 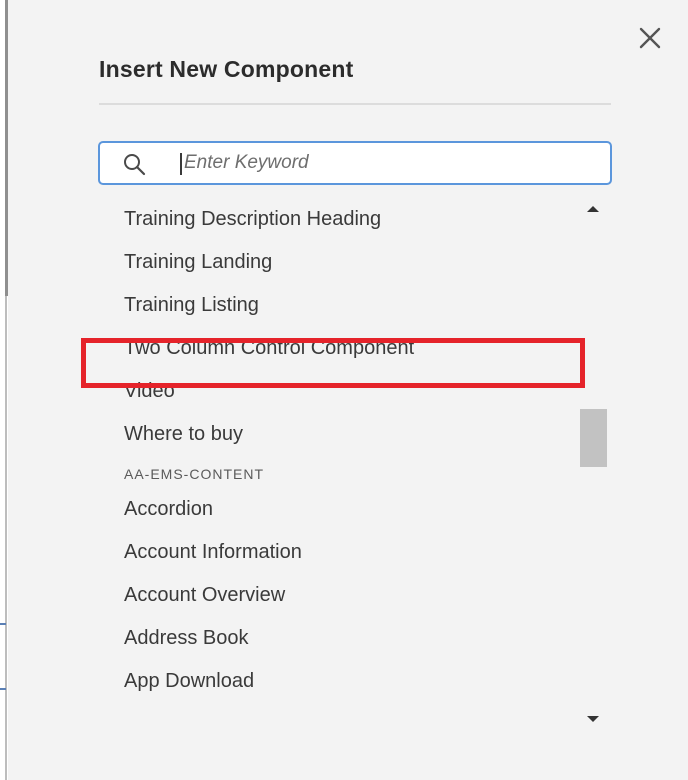 What do you see at coordinates (338, 595) in the screenshot?
I see `list-item: Account Overview` at bounding box center [338, 595].